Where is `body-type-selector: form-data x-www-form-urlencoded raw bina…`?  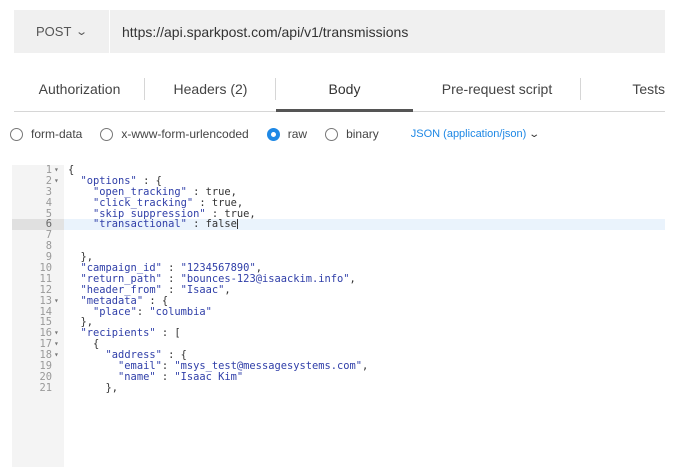
body-type-selector: form-data x-www-form-urlencoded raw bina… is located at coordinates (275, 134).